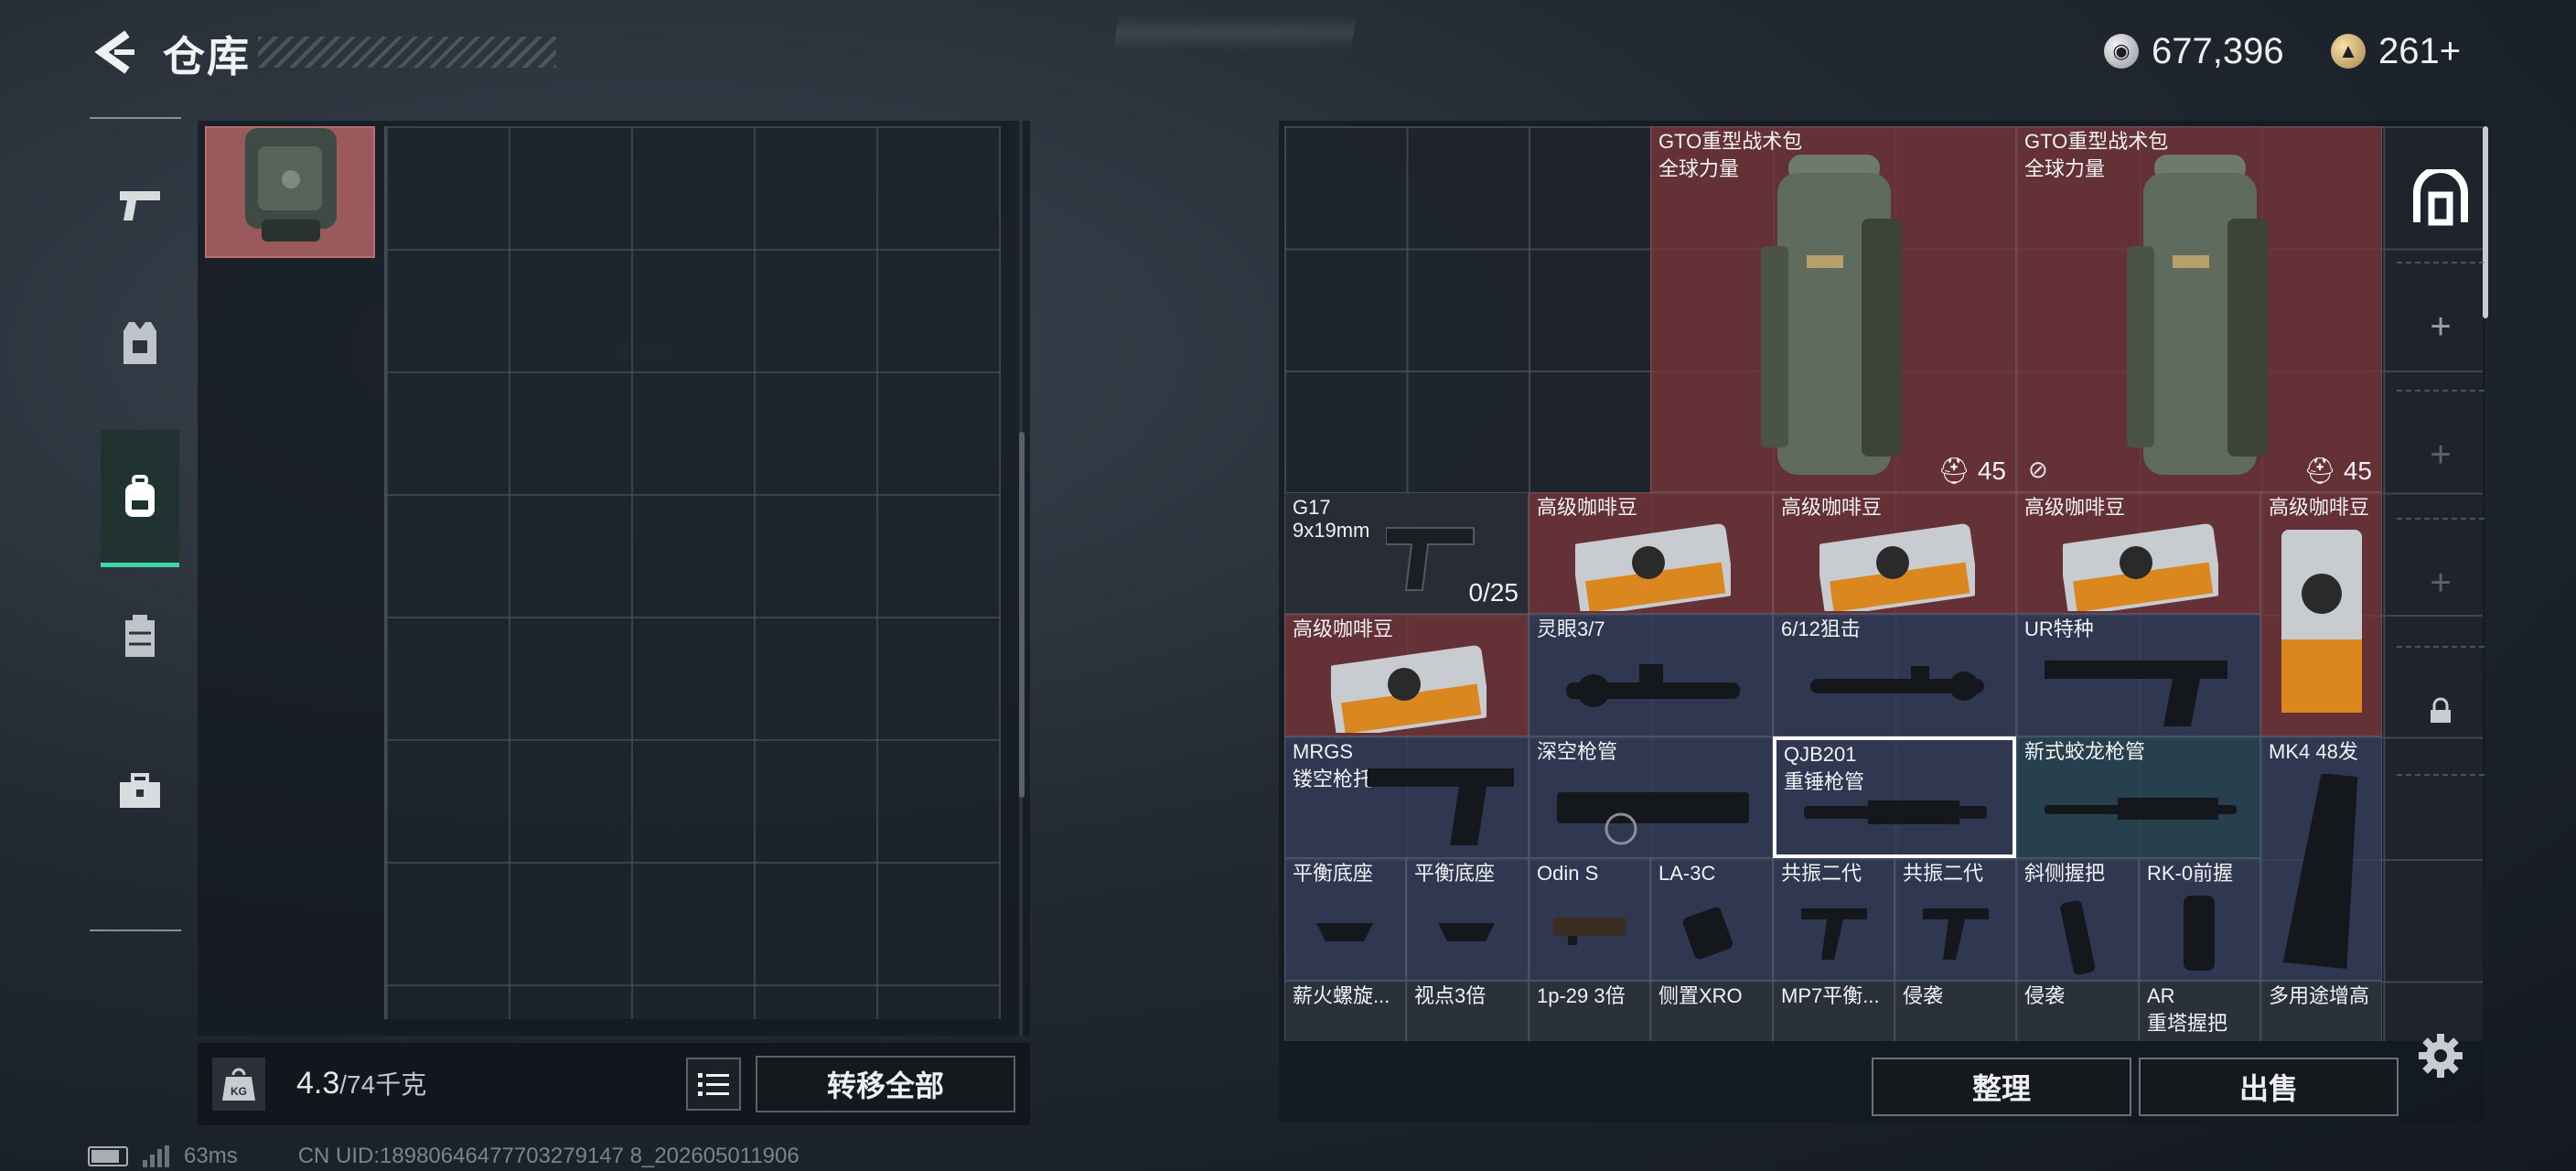 Image resolution: width=2576 pixels, height=1171 pixels. I want to click on item-name: 6/12狙击, so click(1821, 629).